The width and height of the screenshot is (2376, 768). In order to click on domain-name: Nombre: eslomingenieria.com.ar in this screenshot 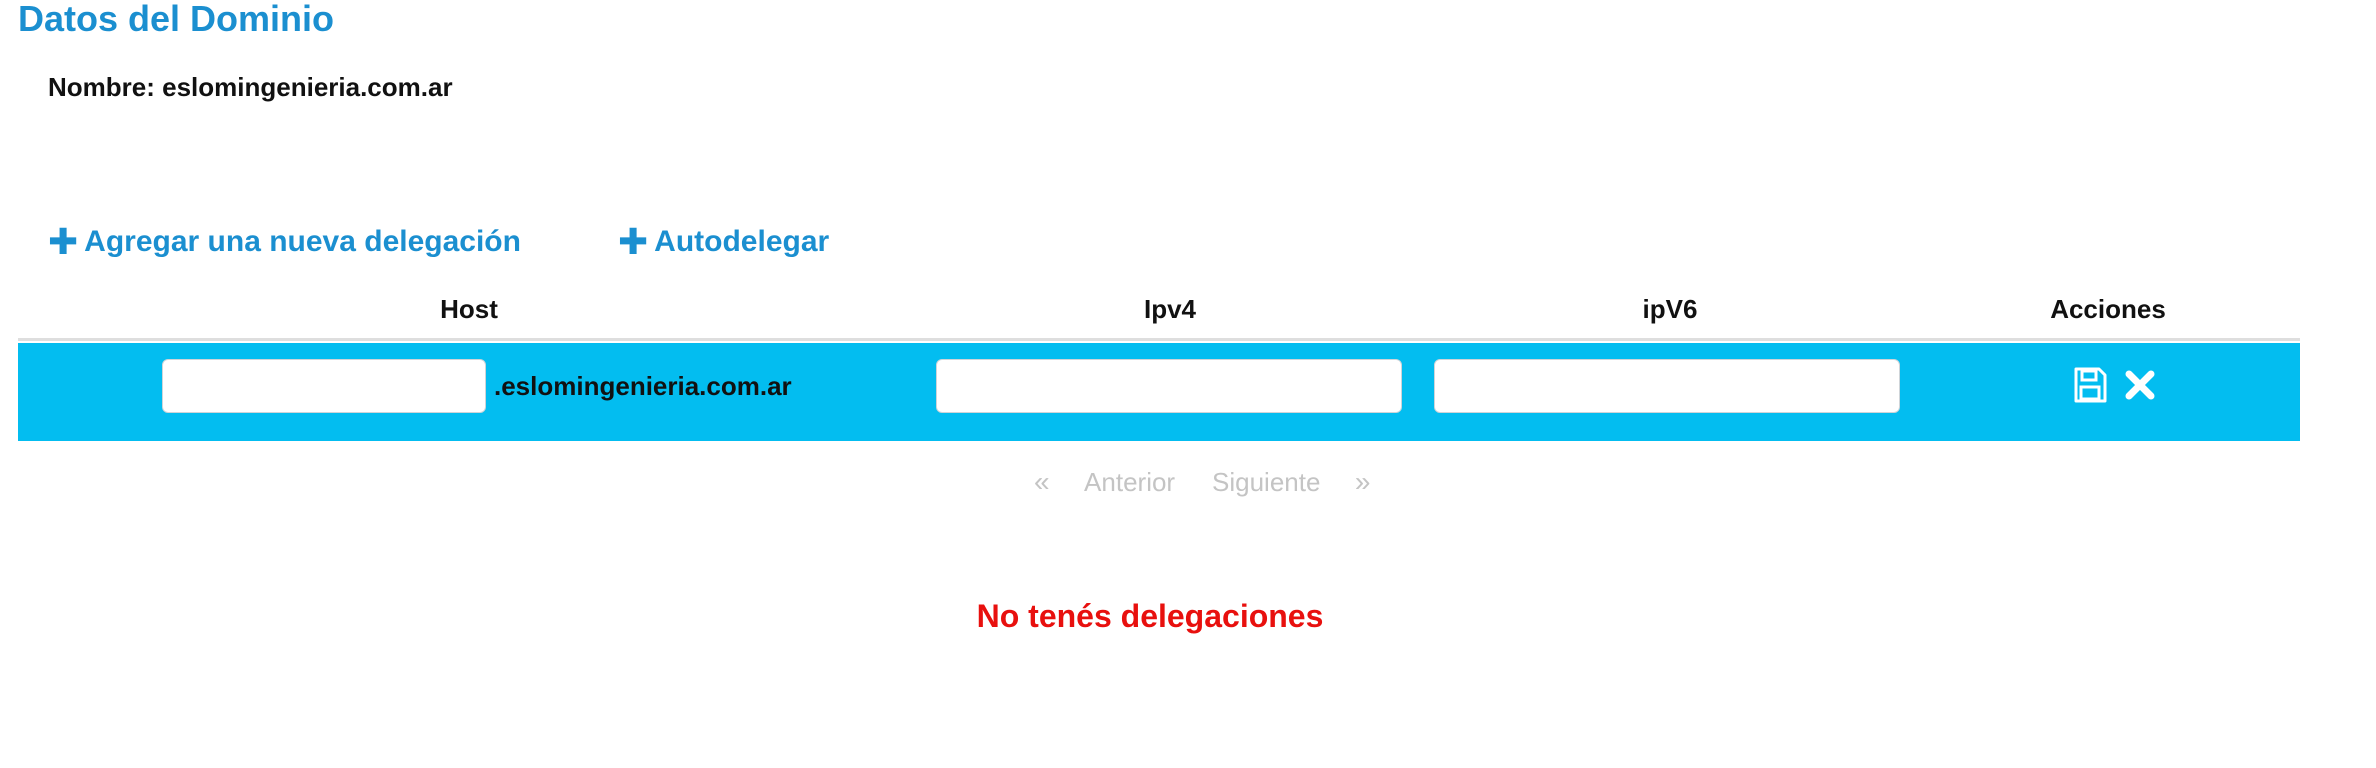, I will do `click(250, 87)`.